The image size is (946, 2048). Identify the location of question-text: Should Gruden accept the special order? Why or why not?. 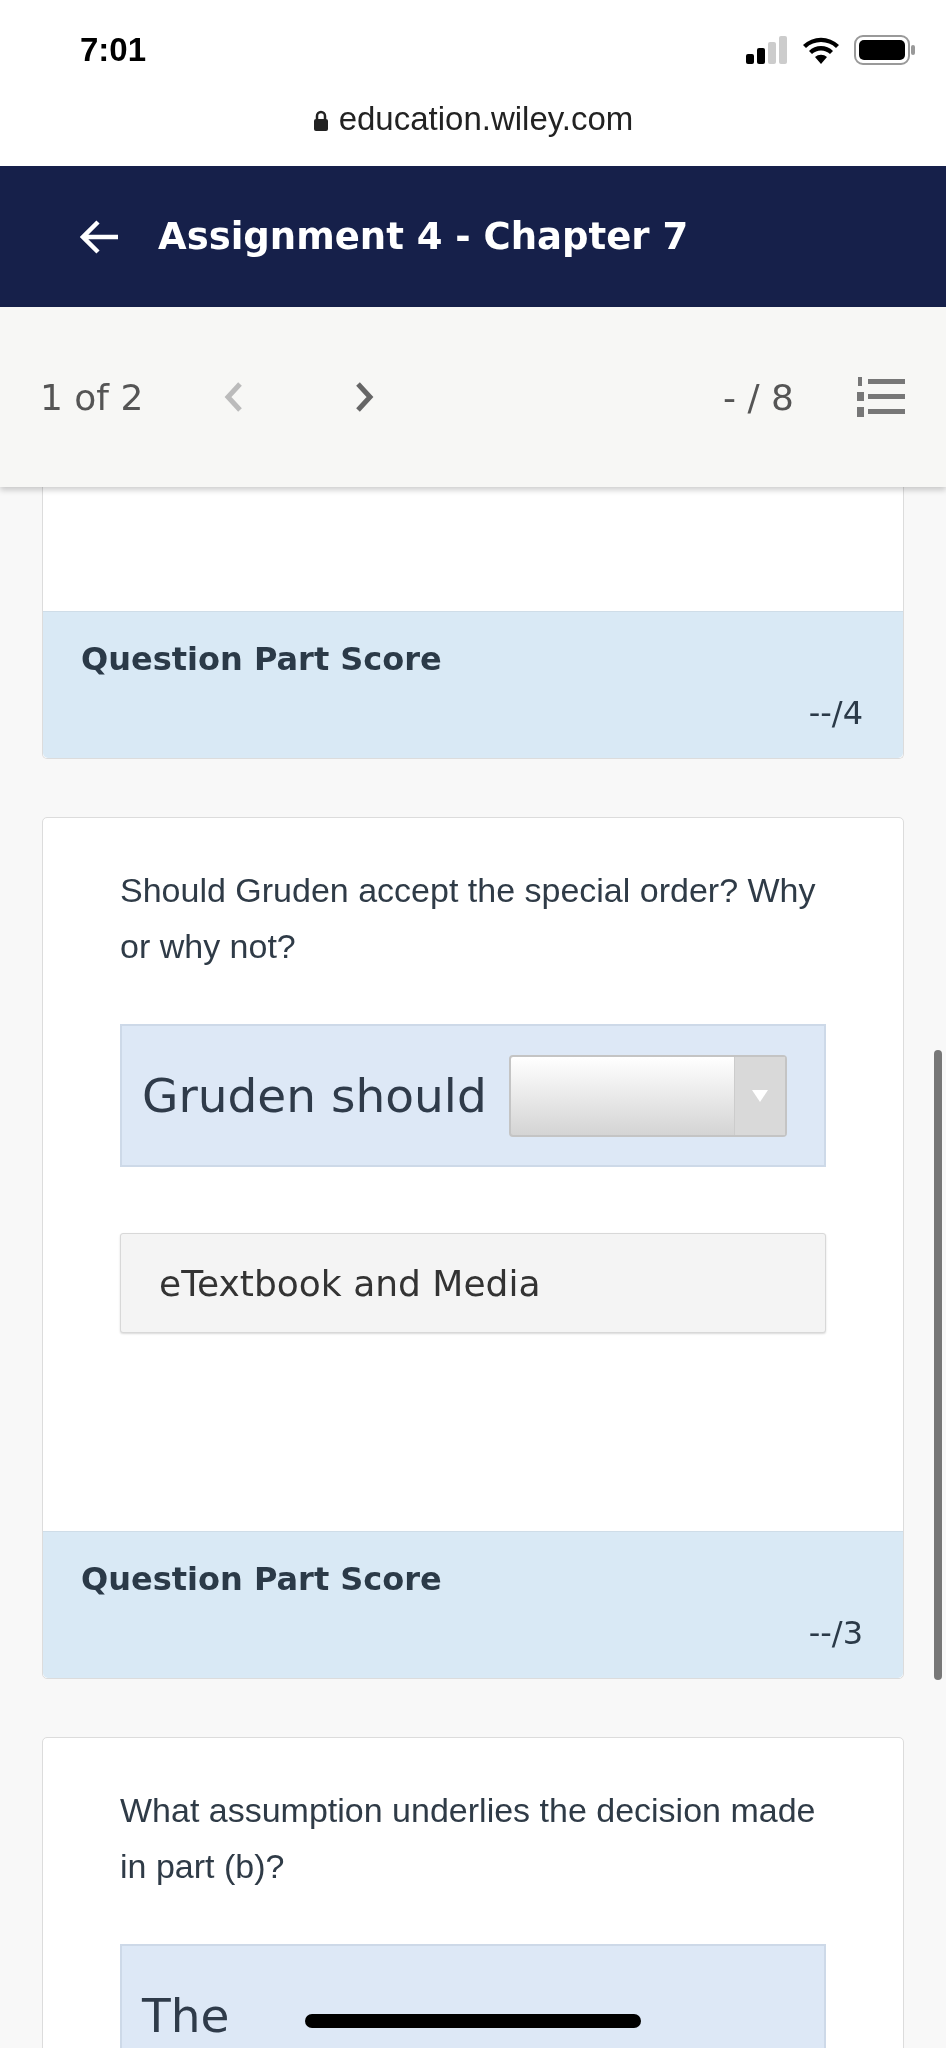
(468, 918).